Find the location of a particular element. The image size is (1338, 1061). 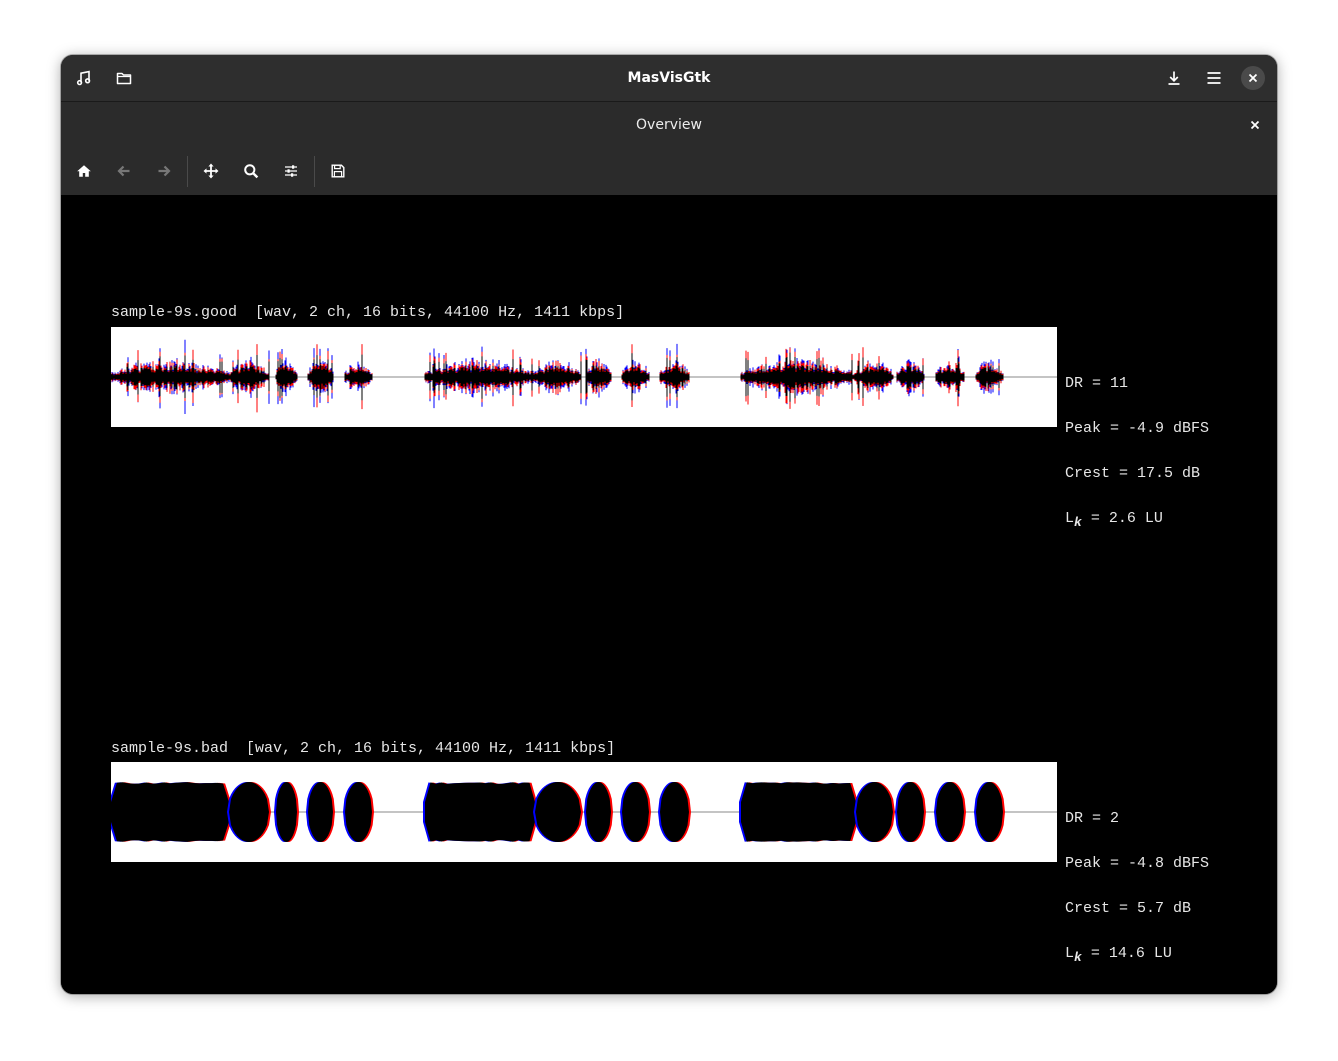

header-bar: MasVisGtk is located at coordinates (669, 78).